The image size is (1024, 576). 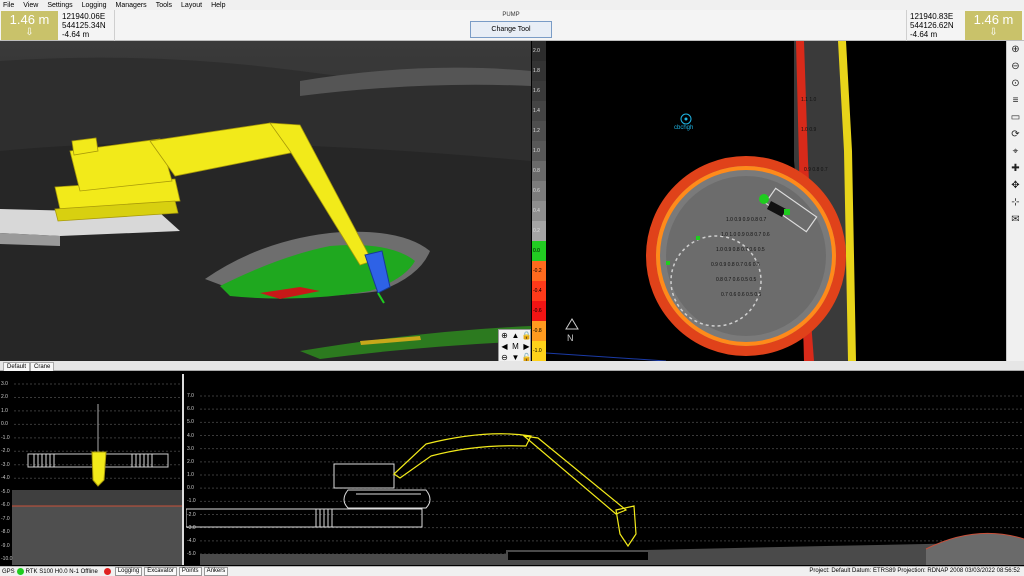 What do you see at coordinates (735, 265) in the screenshot?
I see `svg-text: 0.9 0.9 0.8 0.7 0.6 0.6` at bounding box center [735, 265].